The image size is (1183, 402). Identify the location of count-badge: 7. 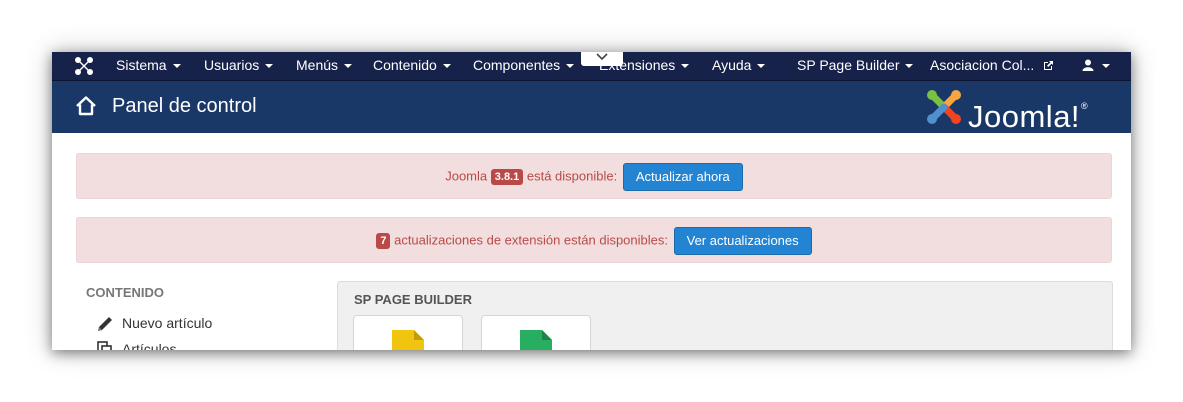
(383, 240).